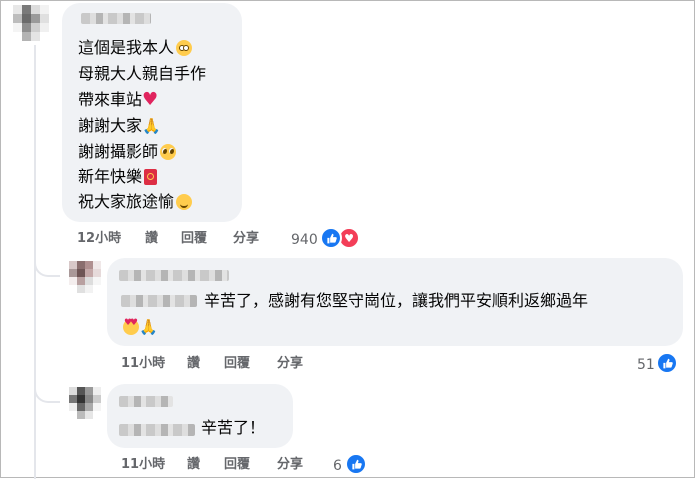 This screenshot has width=695, height=479. Describe the element at coordinates (304, 240) in the screenshot. I see `reaction-count: 940` at that location.